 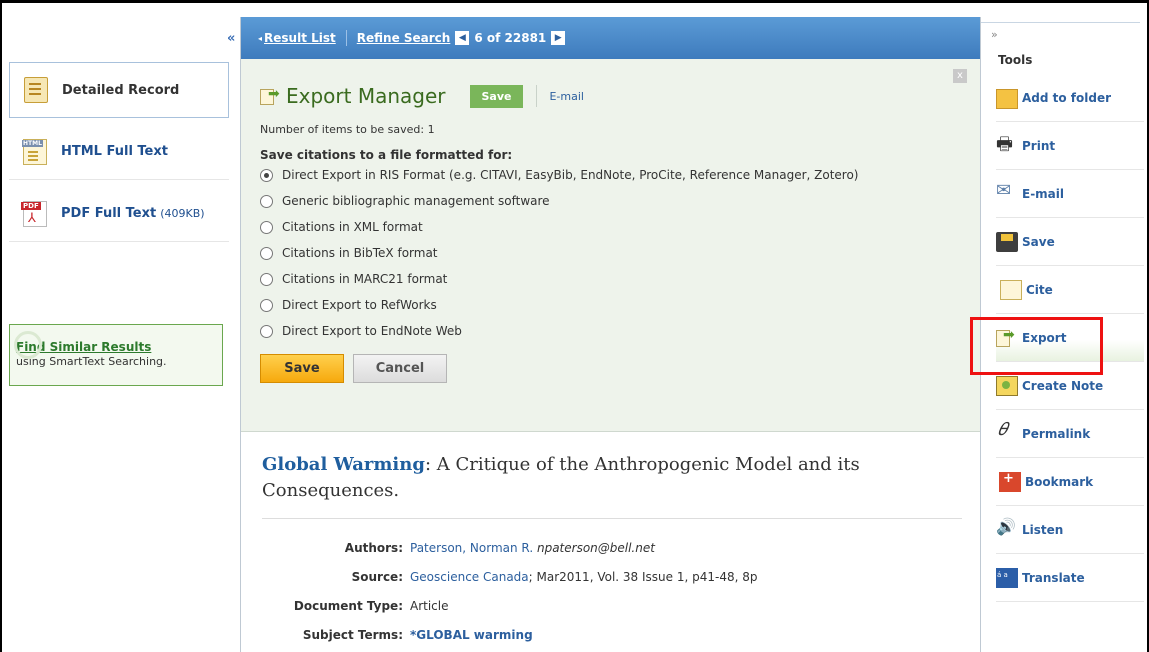 I want to click on subject-term-link: *GLOBAL warming, so click(x=471, y=635).